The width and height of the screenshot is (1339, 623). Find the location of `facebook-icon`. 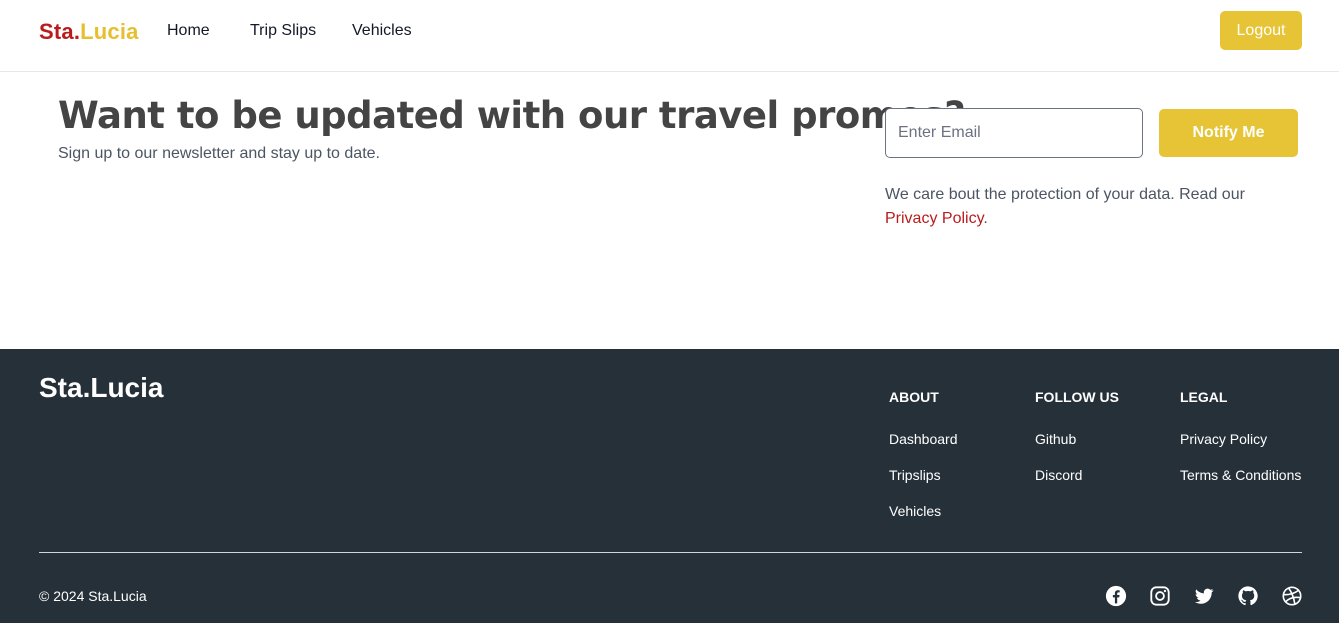

facebook-icon is located at coordinates (1116, 596).